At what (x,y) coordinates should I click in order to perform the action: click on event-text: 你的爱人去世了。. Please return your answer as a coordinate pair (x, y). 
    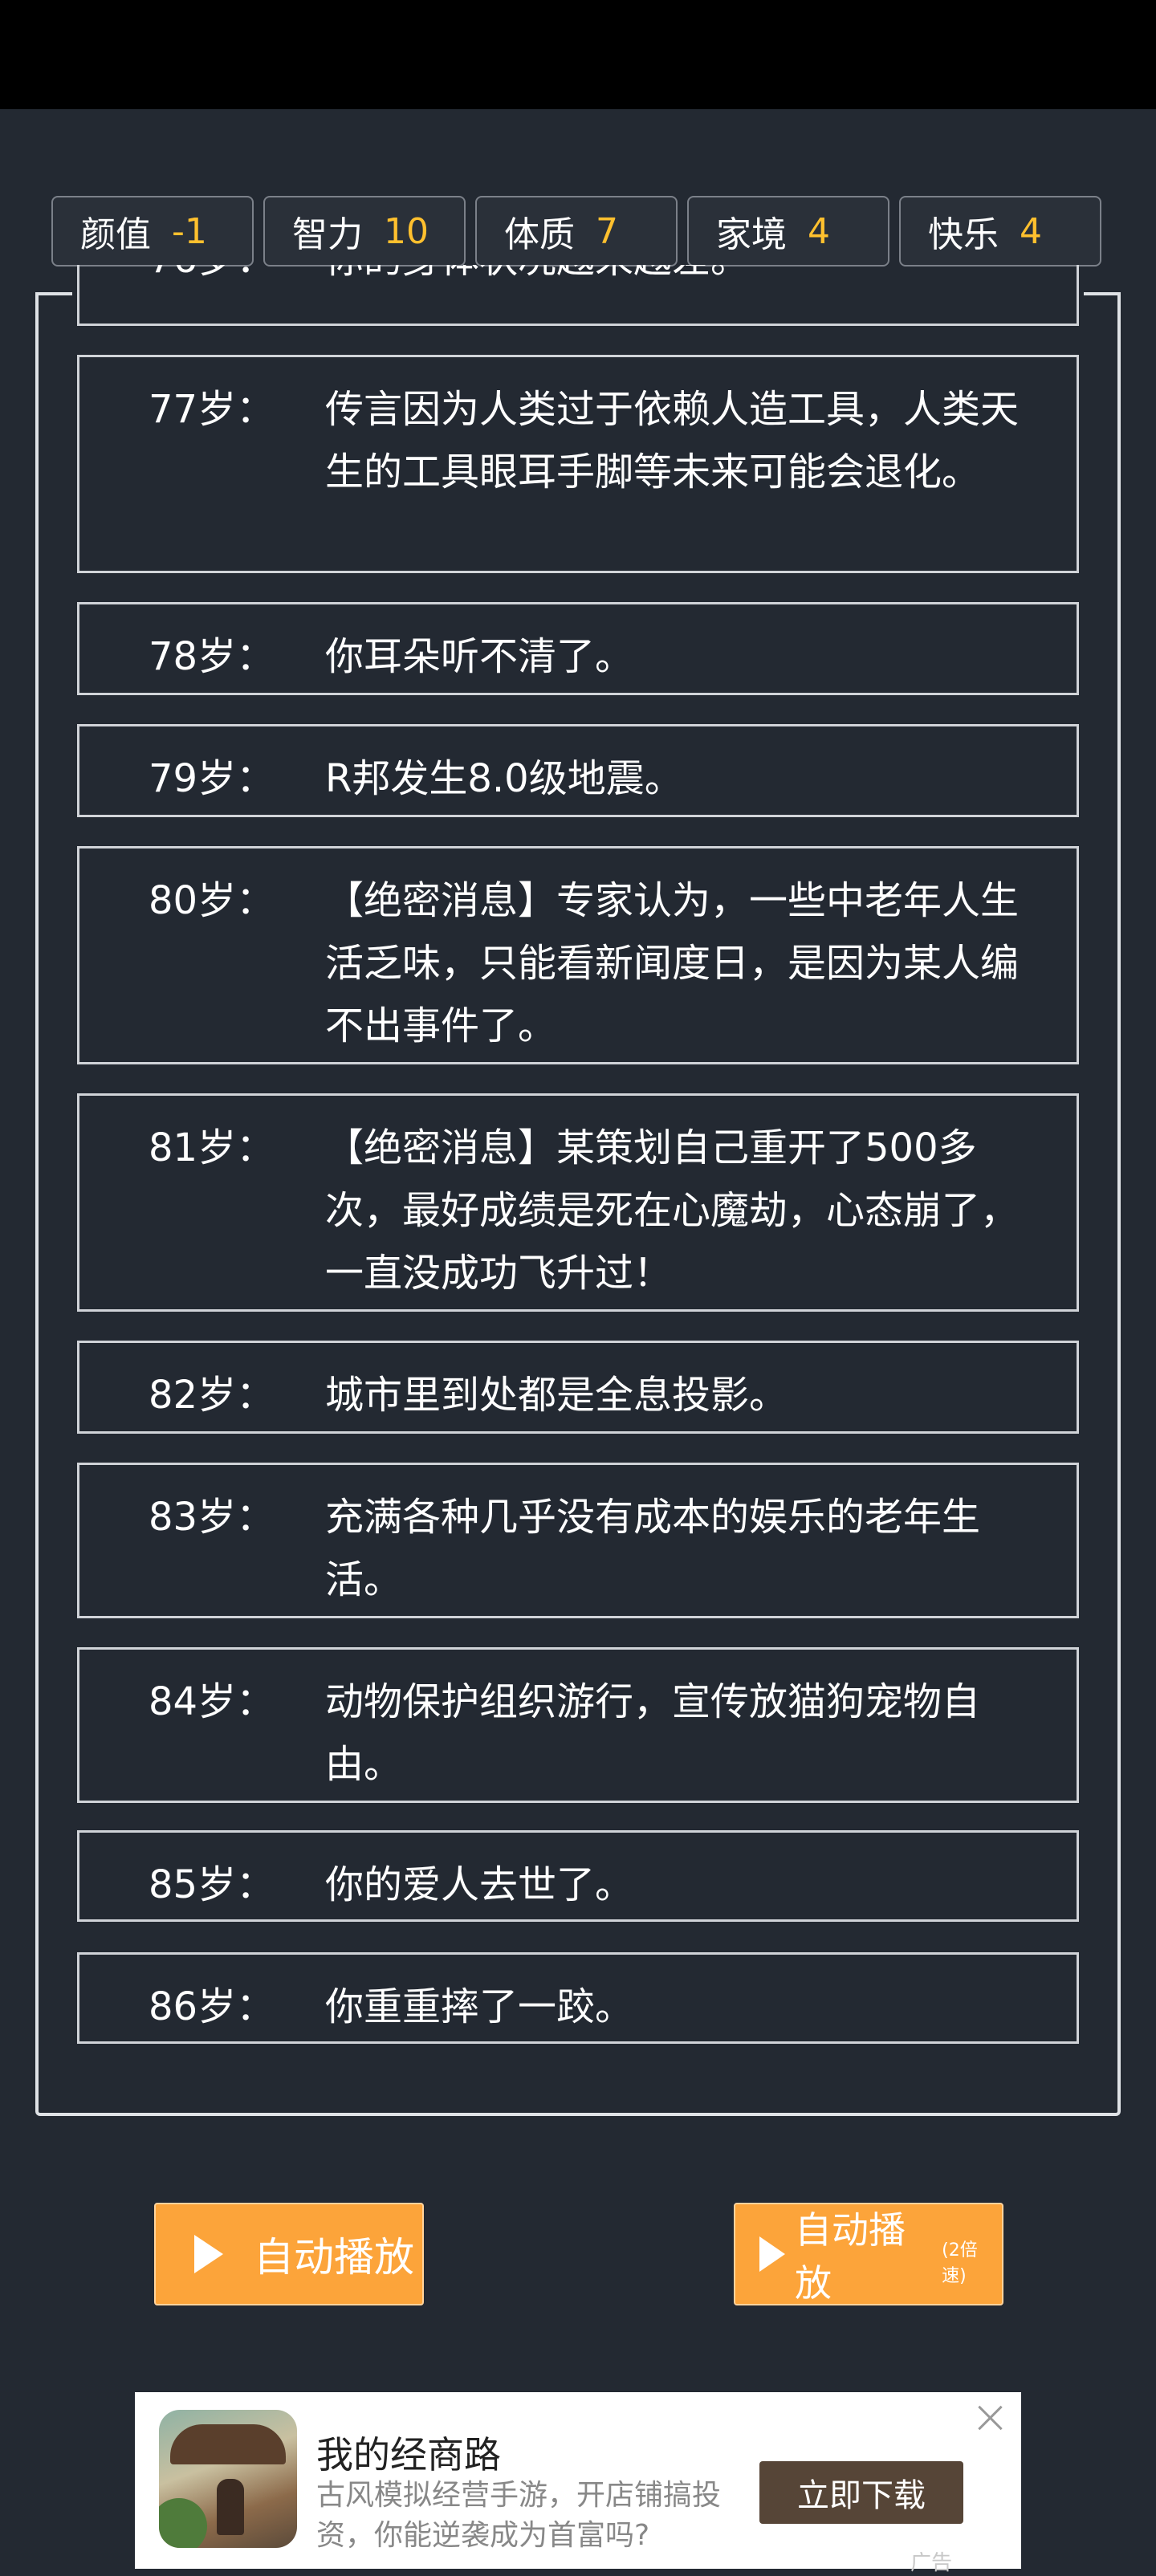
    Looking at the image, I should click on (479, 1885).